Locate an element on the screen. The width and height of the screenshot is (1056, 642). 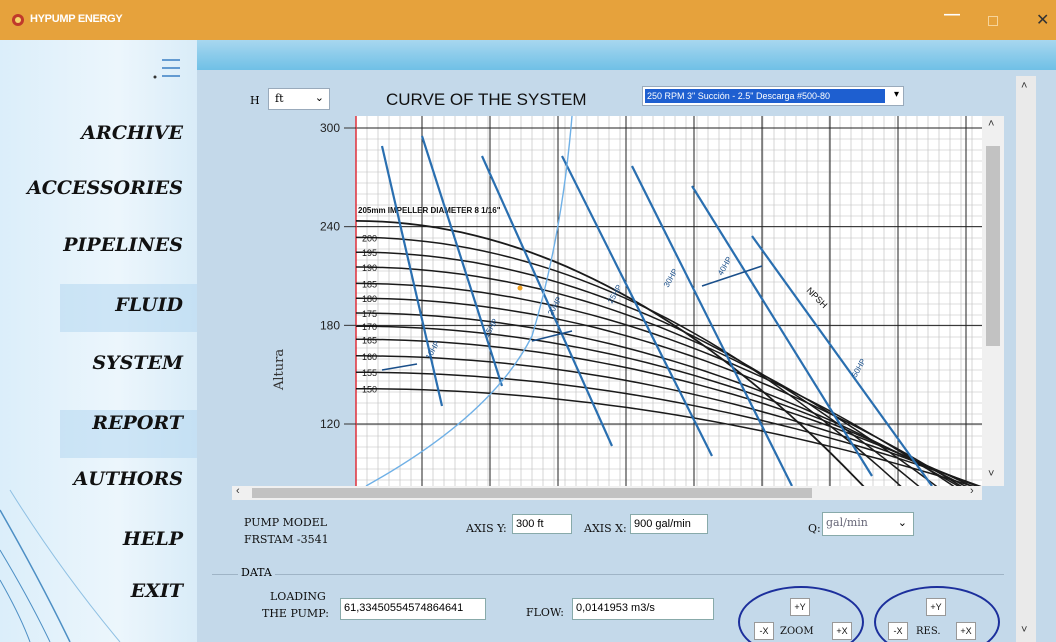
y-tick-label: 120 is located at coordinates (330, 424).